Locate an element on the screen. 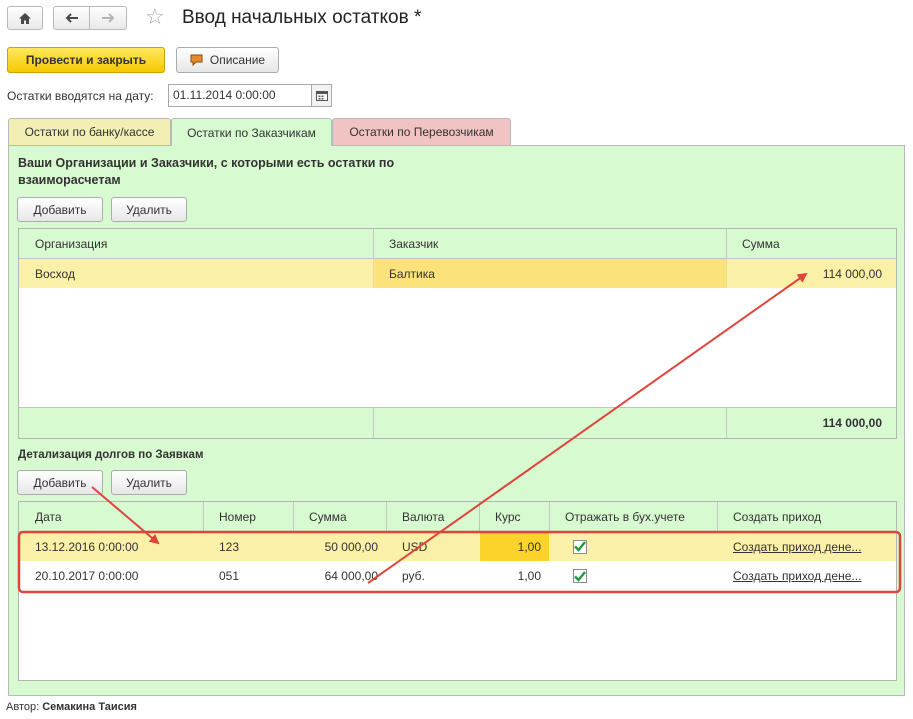 The width and height of the screenshot is (913, 719). balance-date-input: 01.11.2014 0:00:00 is located at coordinates (240, 95).